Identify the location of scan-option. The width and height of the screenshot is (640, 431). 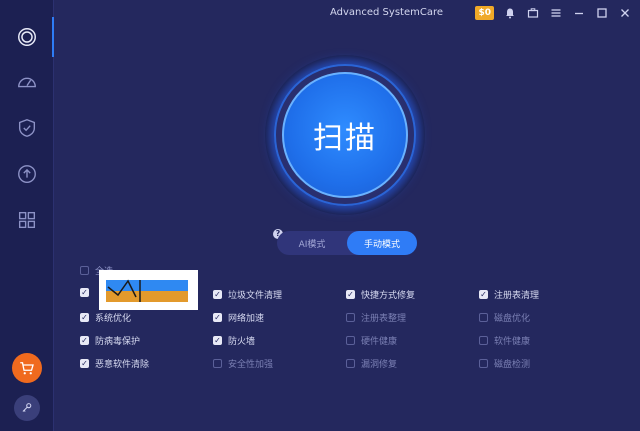
(87, 292).